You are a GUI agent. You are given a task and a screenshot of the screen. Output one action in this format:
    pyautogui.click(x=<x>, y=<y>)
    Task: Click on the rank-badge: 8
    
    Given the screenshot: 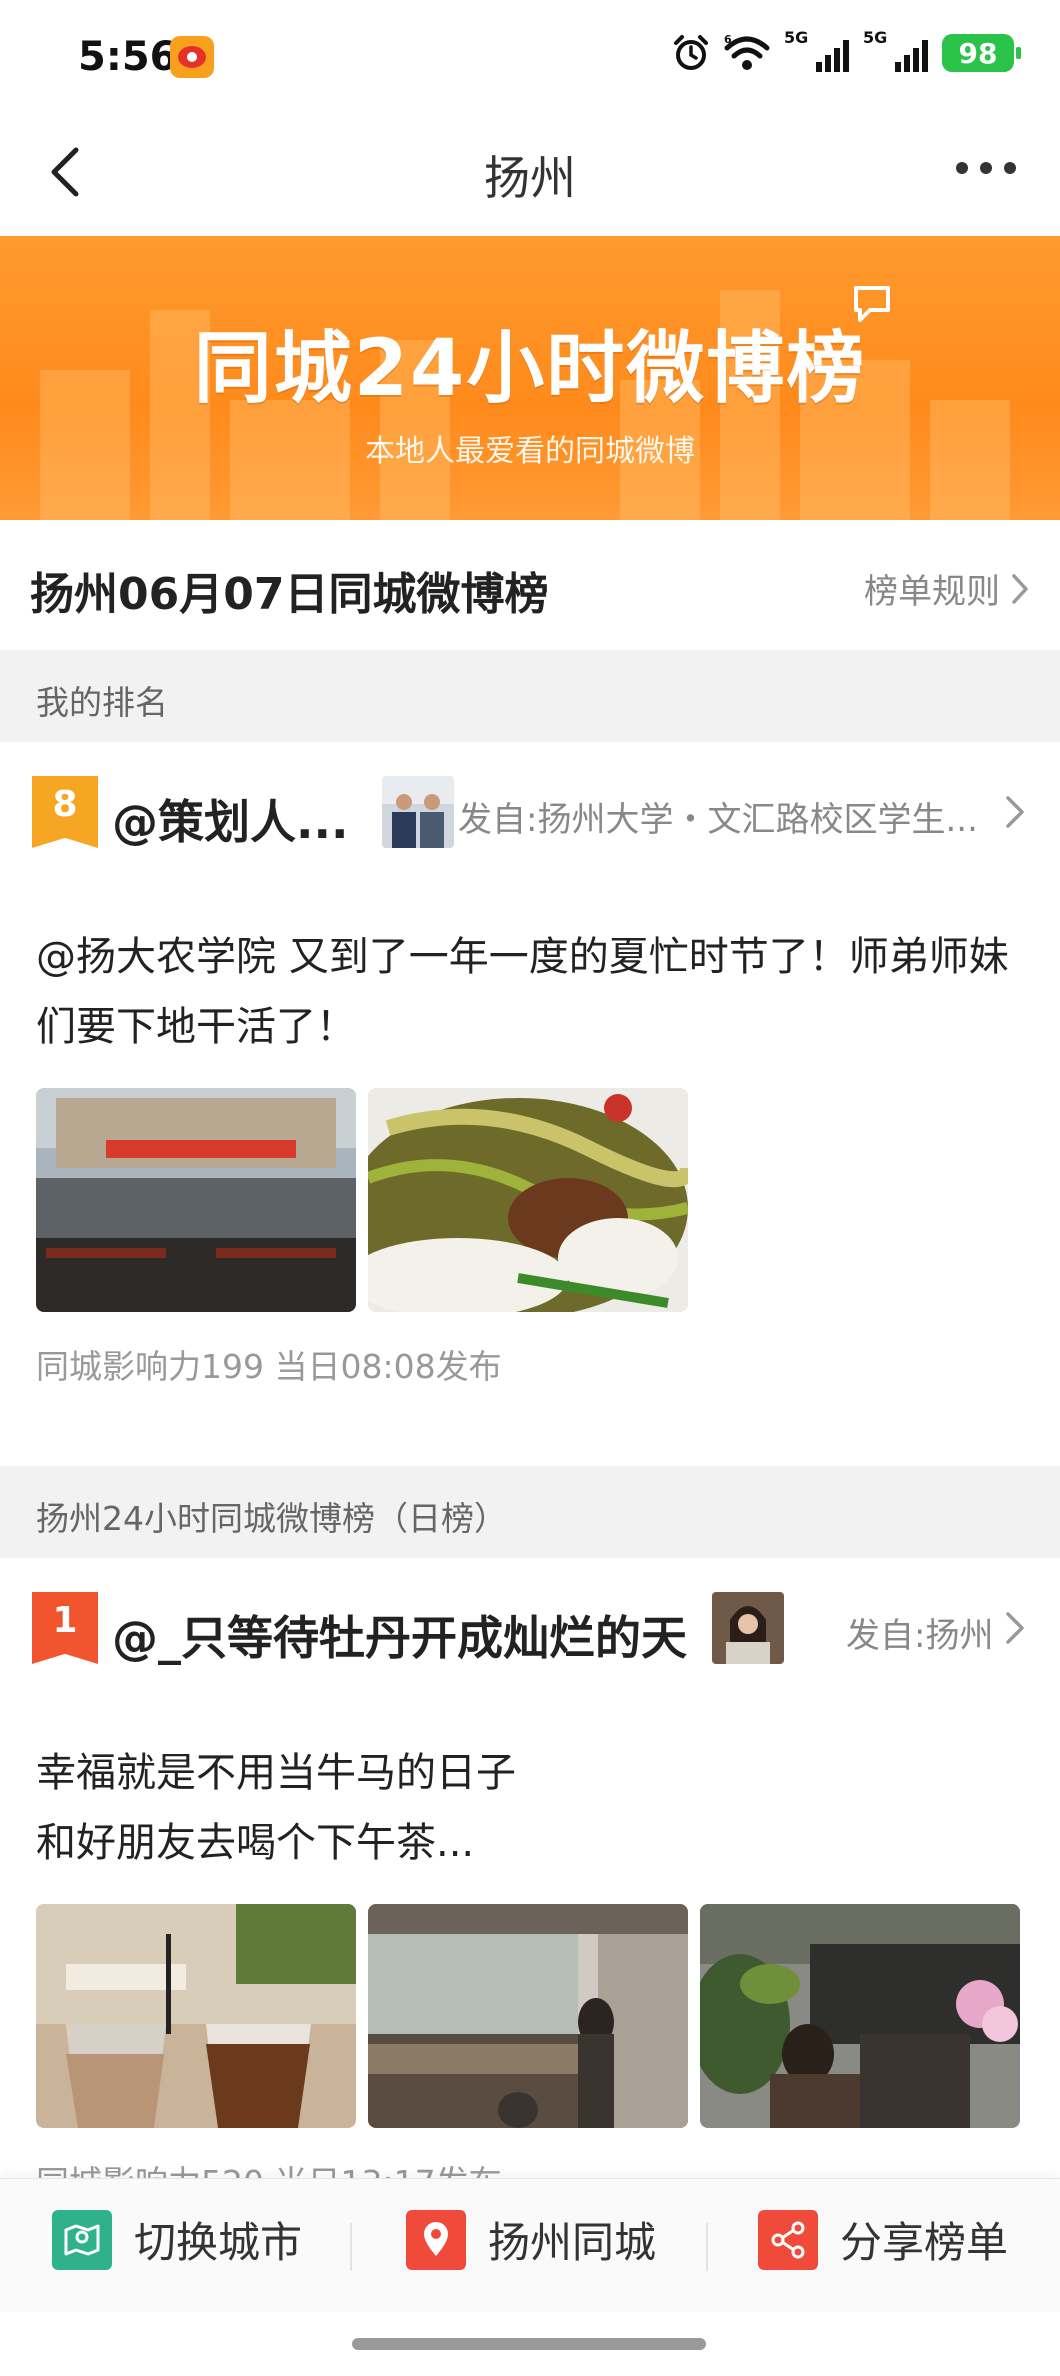 What is the action you would take?
    pyautogui.click(x=65, y=812)
    